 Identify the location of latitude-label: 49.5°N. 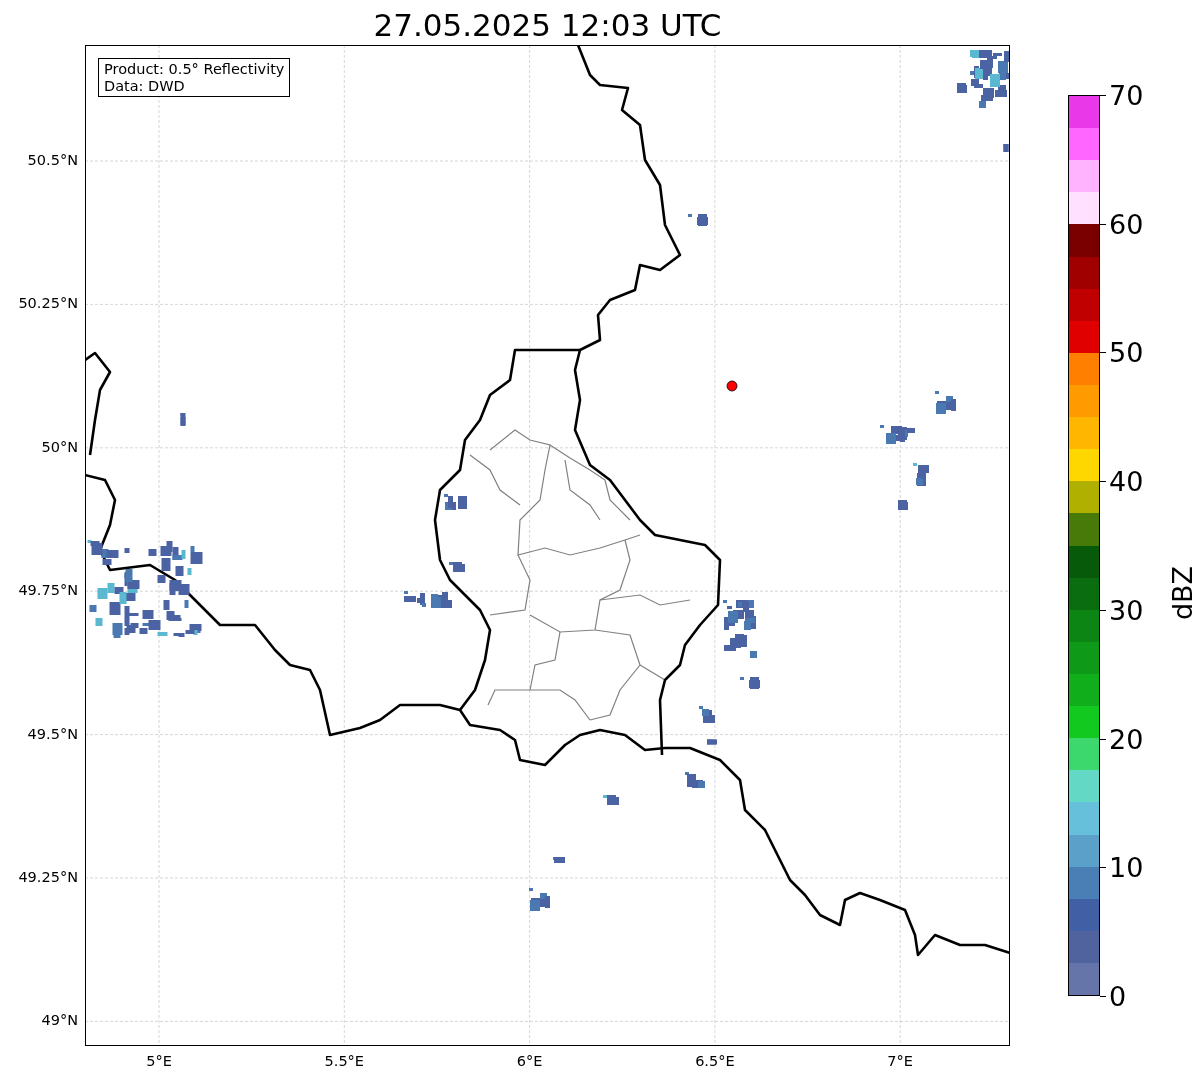
(52, 734).